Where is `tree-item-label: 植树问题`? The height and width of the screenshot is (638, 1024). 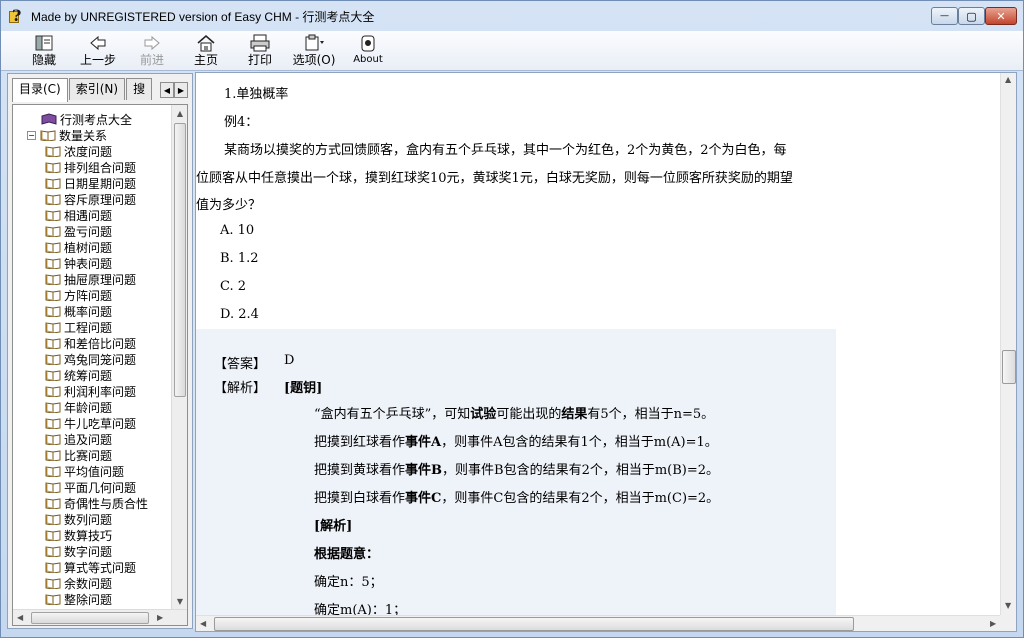 tree-item-label: 植树问题 is located at coordinates (88, 247).